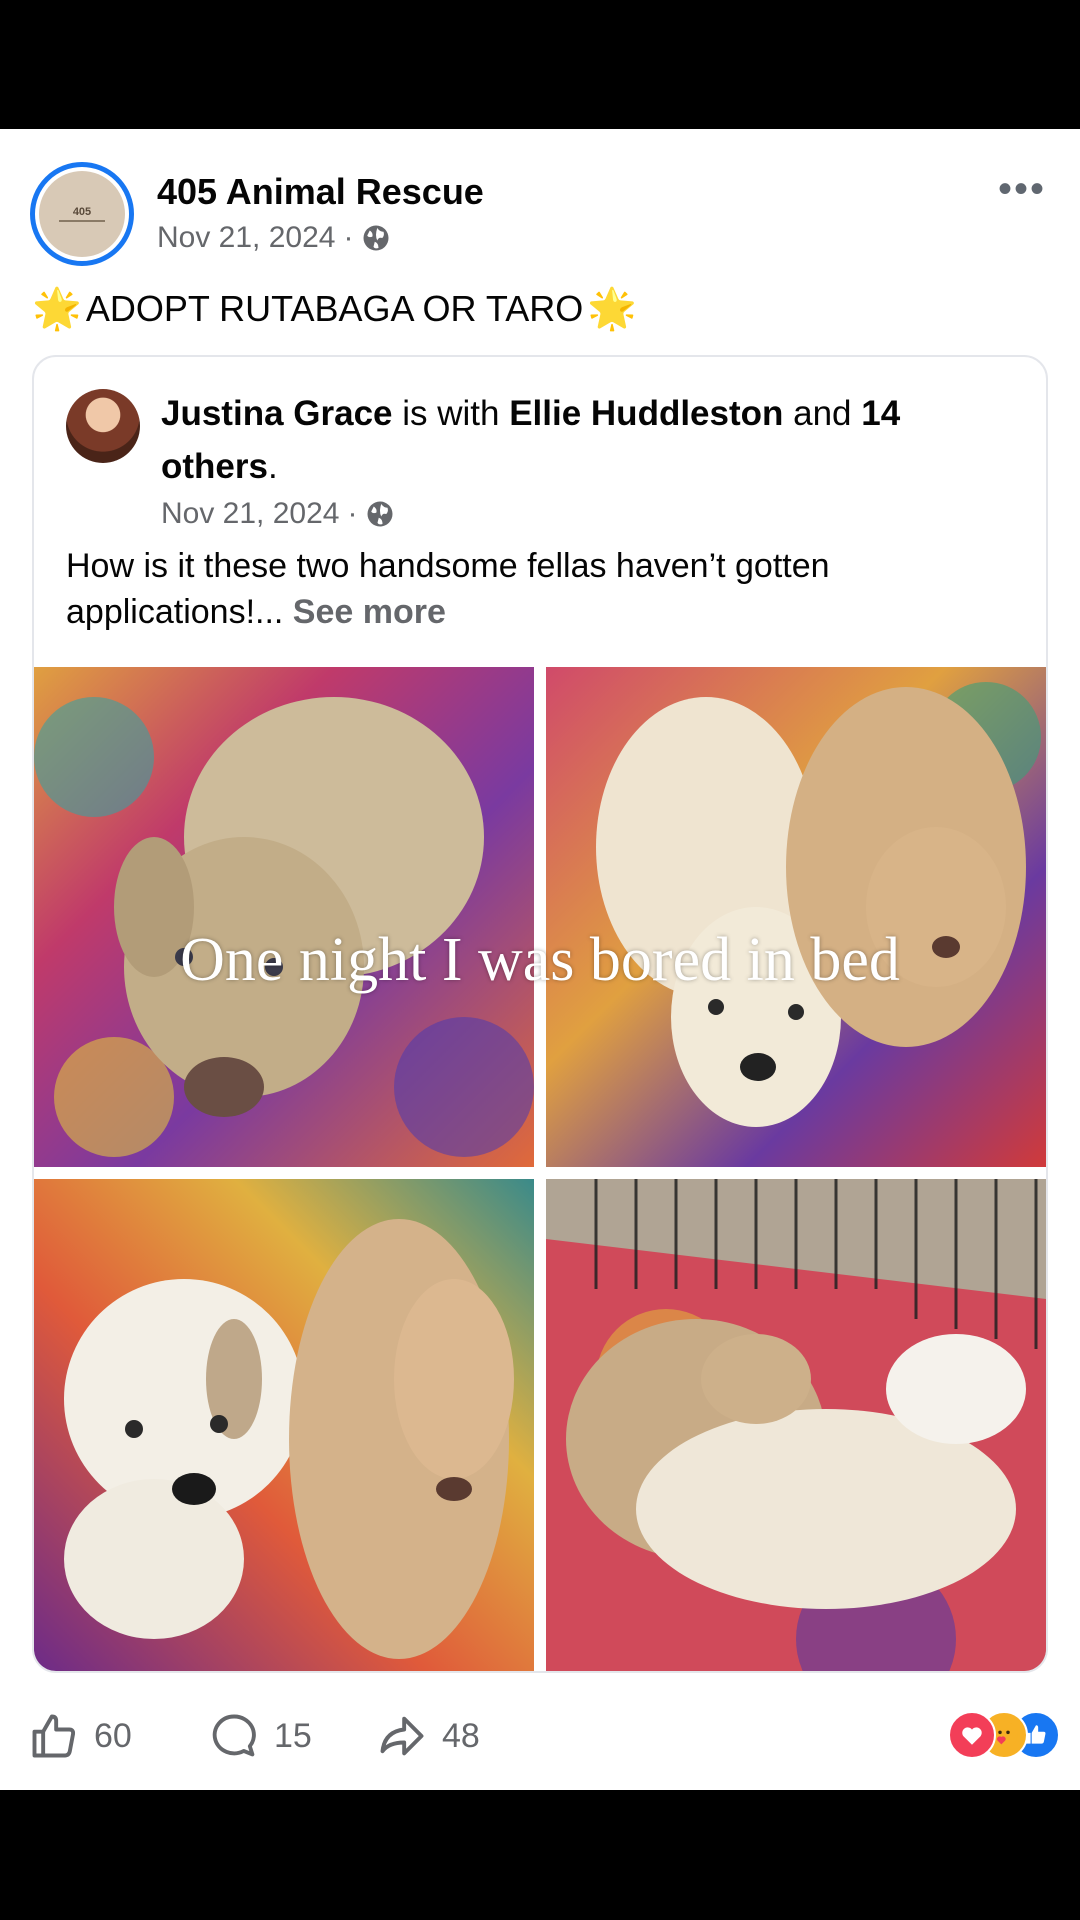 The height and width of the screenshot is (1920, 1080). Describe the element at coordinates (320, 192) in the screenshot. I see `page-name: 405 Animal Rescue` at that location.